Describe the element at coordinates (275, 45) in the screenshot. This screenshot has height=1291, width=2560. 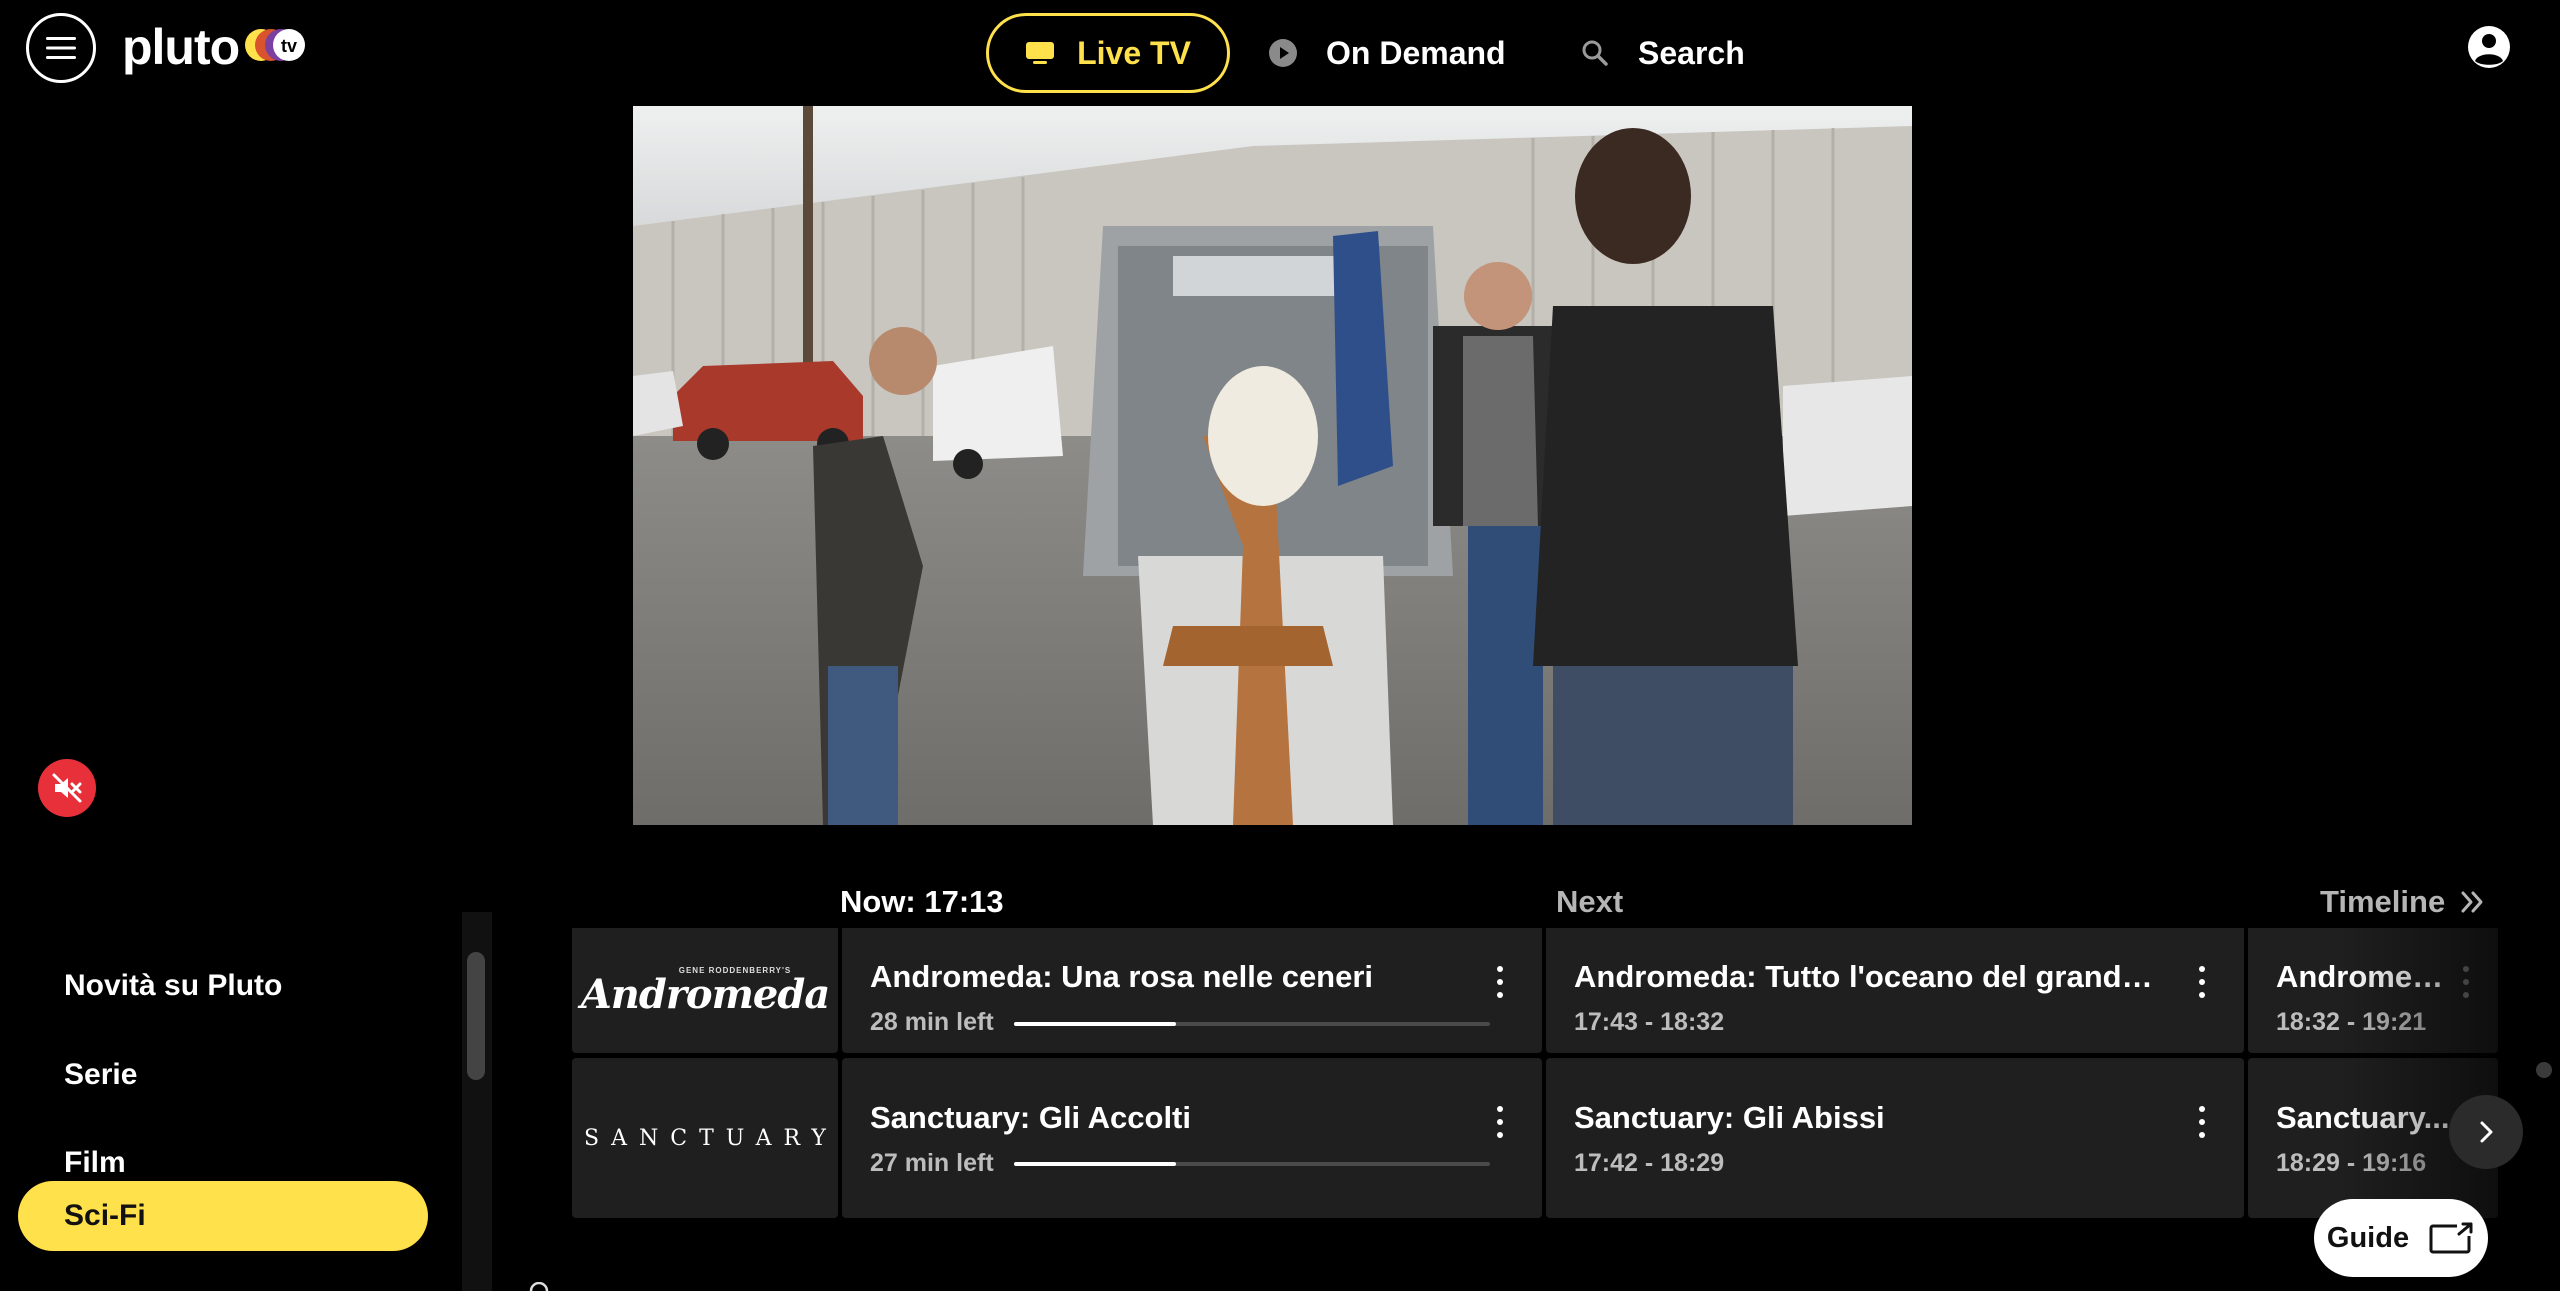
I see `logo-badge-icon: tv` at that location.